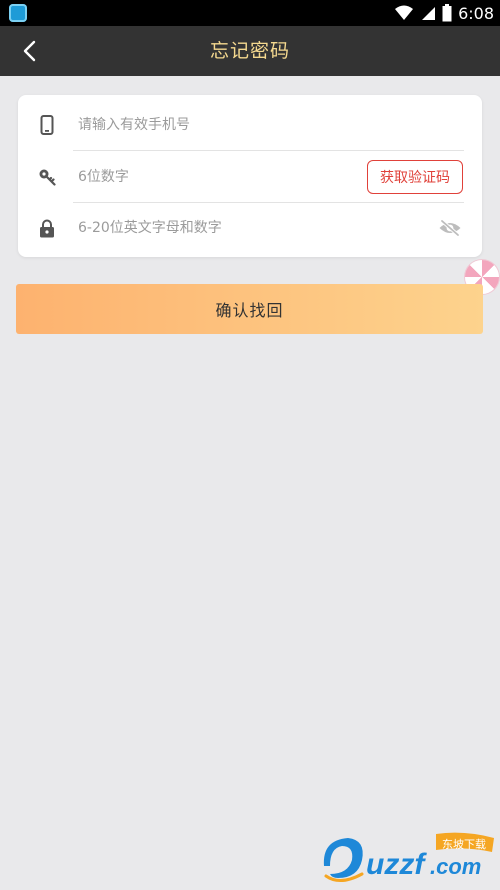  I want to click on verification-code-input, so click(213, 177).